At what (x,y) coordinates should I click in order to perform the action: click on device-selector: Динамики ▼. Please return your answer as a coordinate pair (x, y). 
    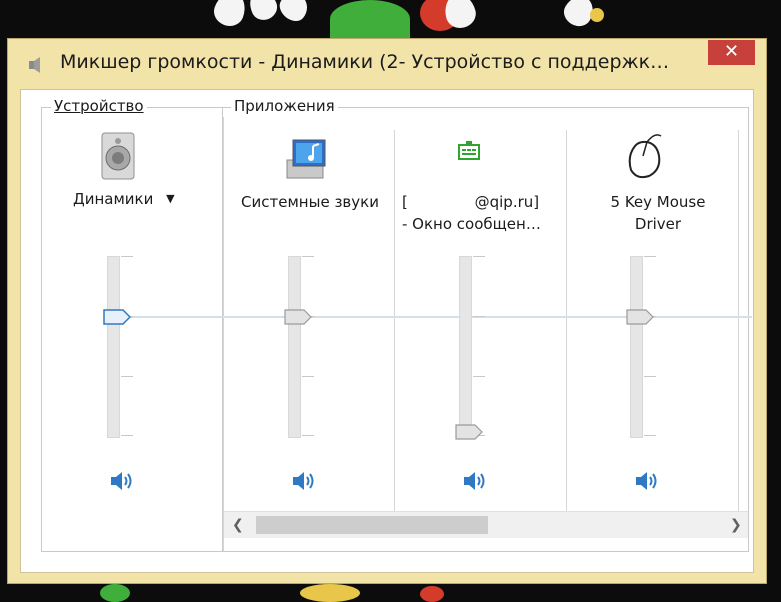
    Looking at the image, I should click on (138, 201).